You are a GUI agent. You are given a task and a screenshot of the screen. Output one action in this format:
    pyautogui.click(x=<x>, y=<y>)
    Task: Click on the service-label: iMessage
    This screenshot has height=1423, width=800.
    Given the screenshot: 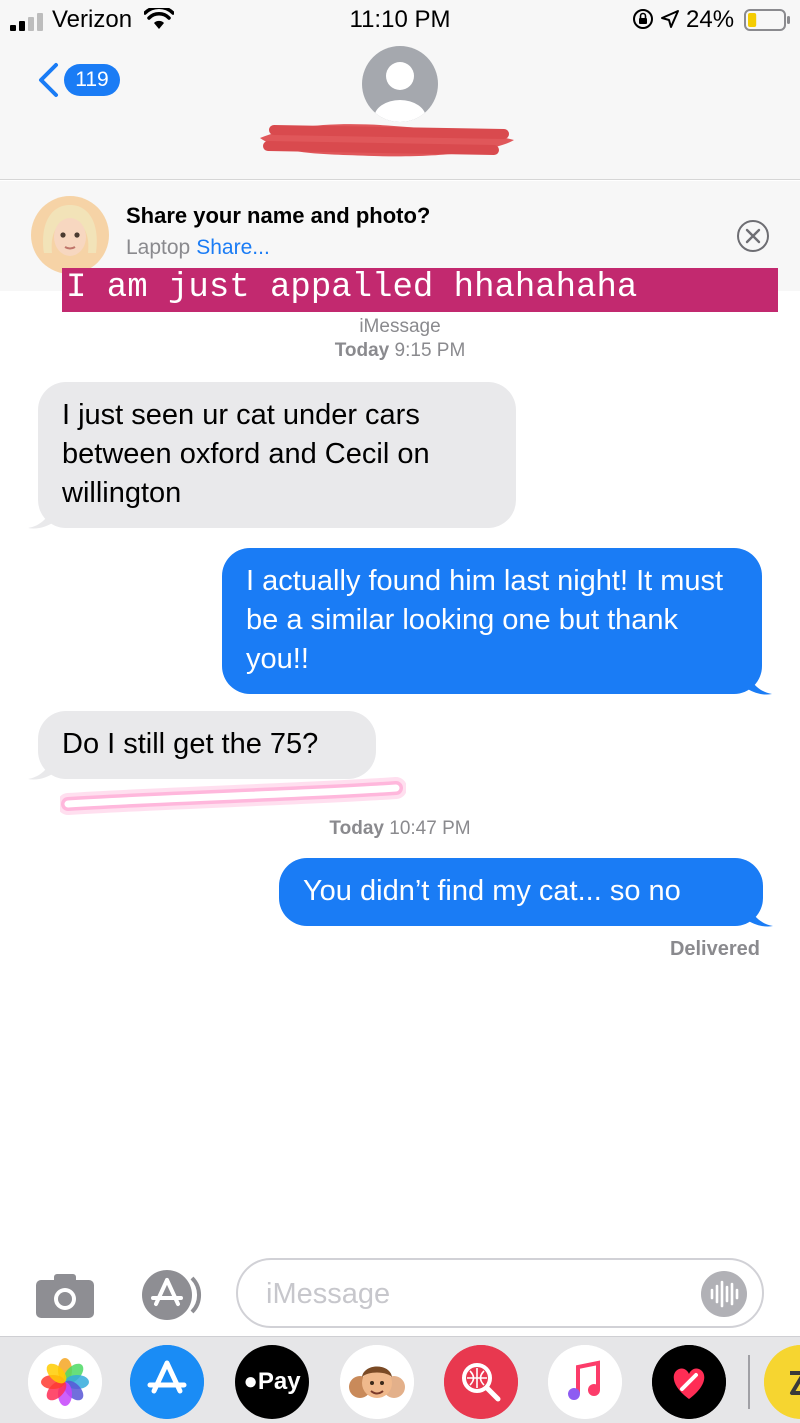 What is the action you would take?
    pyautogui.click(x=400, y=326)
    